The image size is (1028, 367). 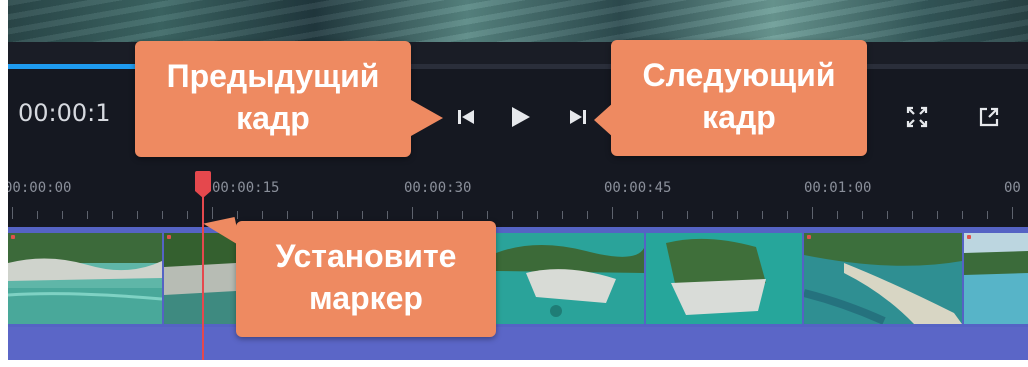 I want to click on skip-next-icon, so click(x=578, y=119).